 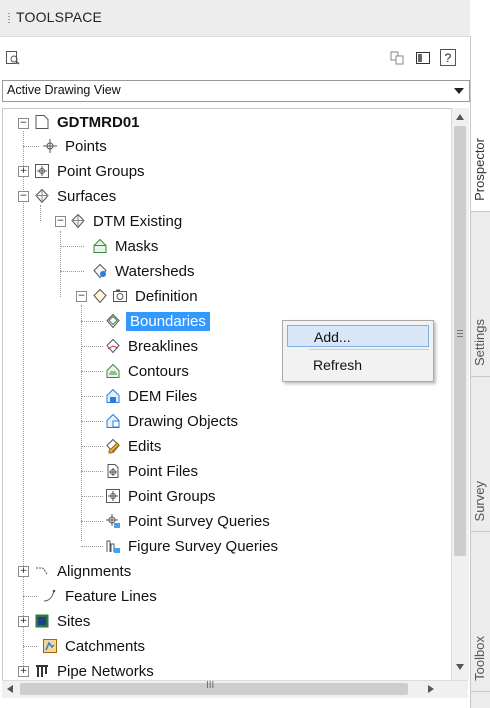 I want to click on tree-item-points: Points, so click(x=74, y=146).